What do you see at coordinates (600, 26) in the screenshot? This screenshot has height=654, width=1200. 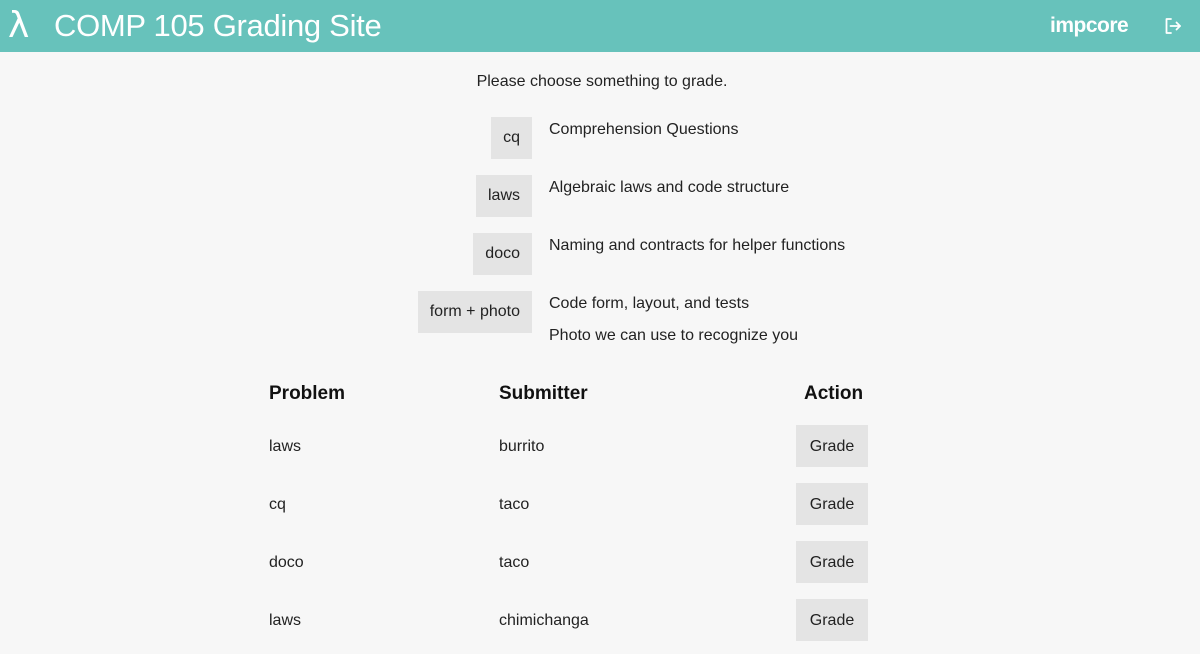 I see `top-bar: λ COMP 105 Grading Site impcore` at bounding box center [600, 26].